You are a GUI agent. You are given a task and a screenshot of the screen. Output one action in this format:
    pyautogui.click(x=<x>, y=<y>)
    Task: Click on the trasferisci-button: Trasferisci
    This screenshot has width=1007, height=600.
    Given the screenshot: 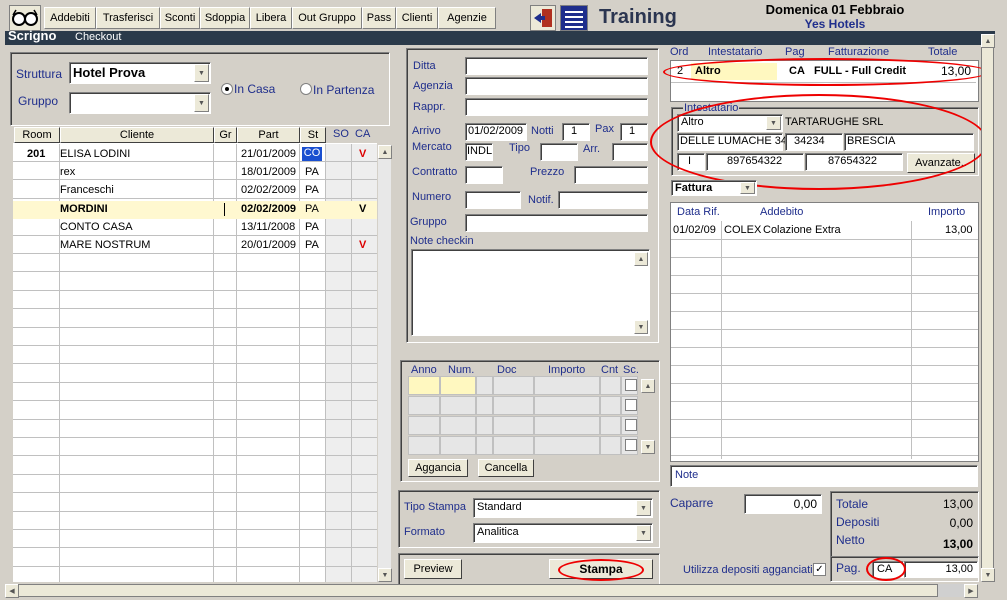 What is the action you would take?
    pyautogui.click(x=128, y=18)
    